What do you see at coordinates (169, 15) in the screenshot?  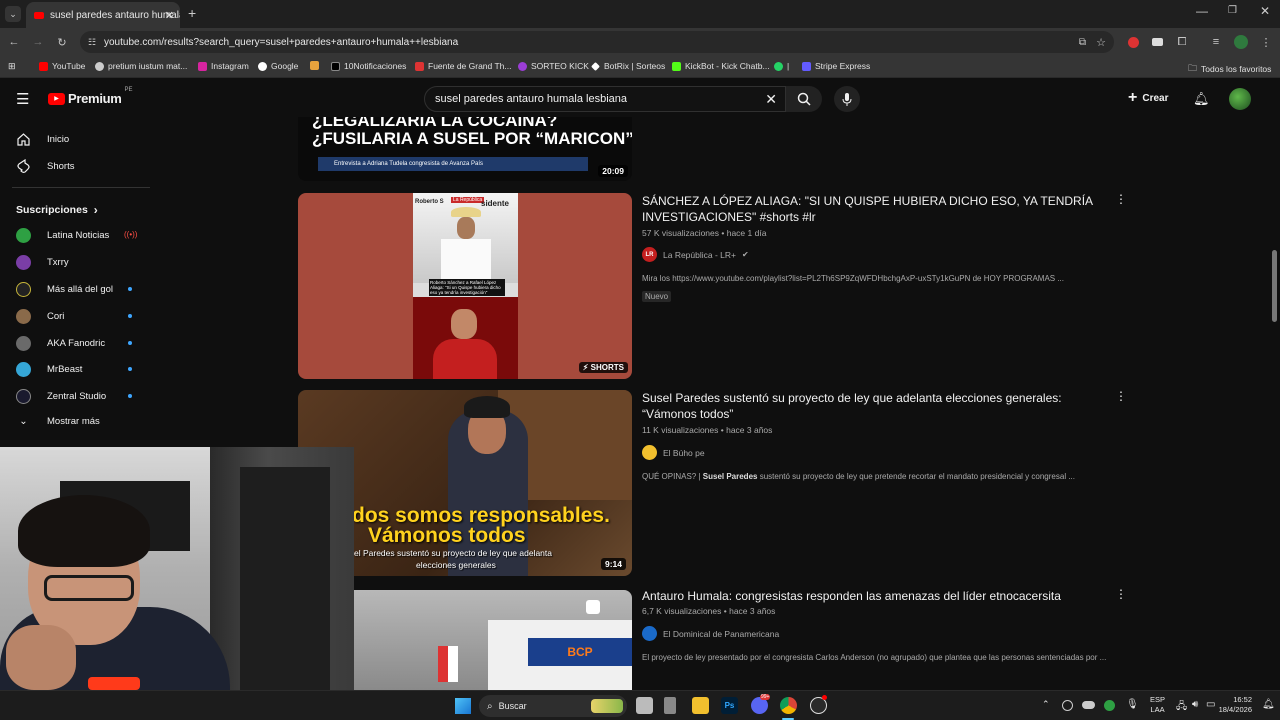 I see `close-tab-icon: ✕` at bounding box center [169, 15].